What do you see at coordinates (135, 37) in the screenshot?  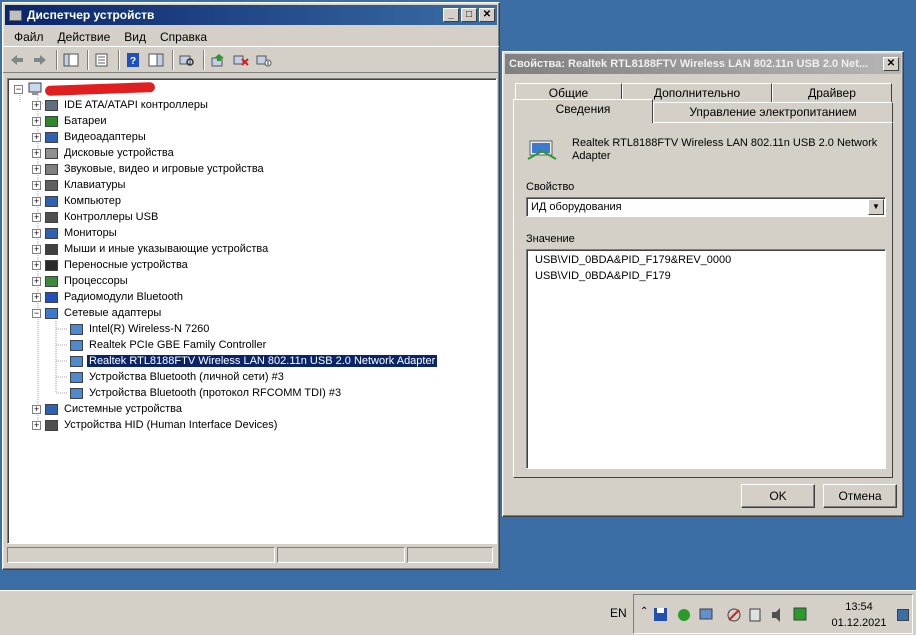 I see `menu-view: Вид` at bounding box center [135, 37].